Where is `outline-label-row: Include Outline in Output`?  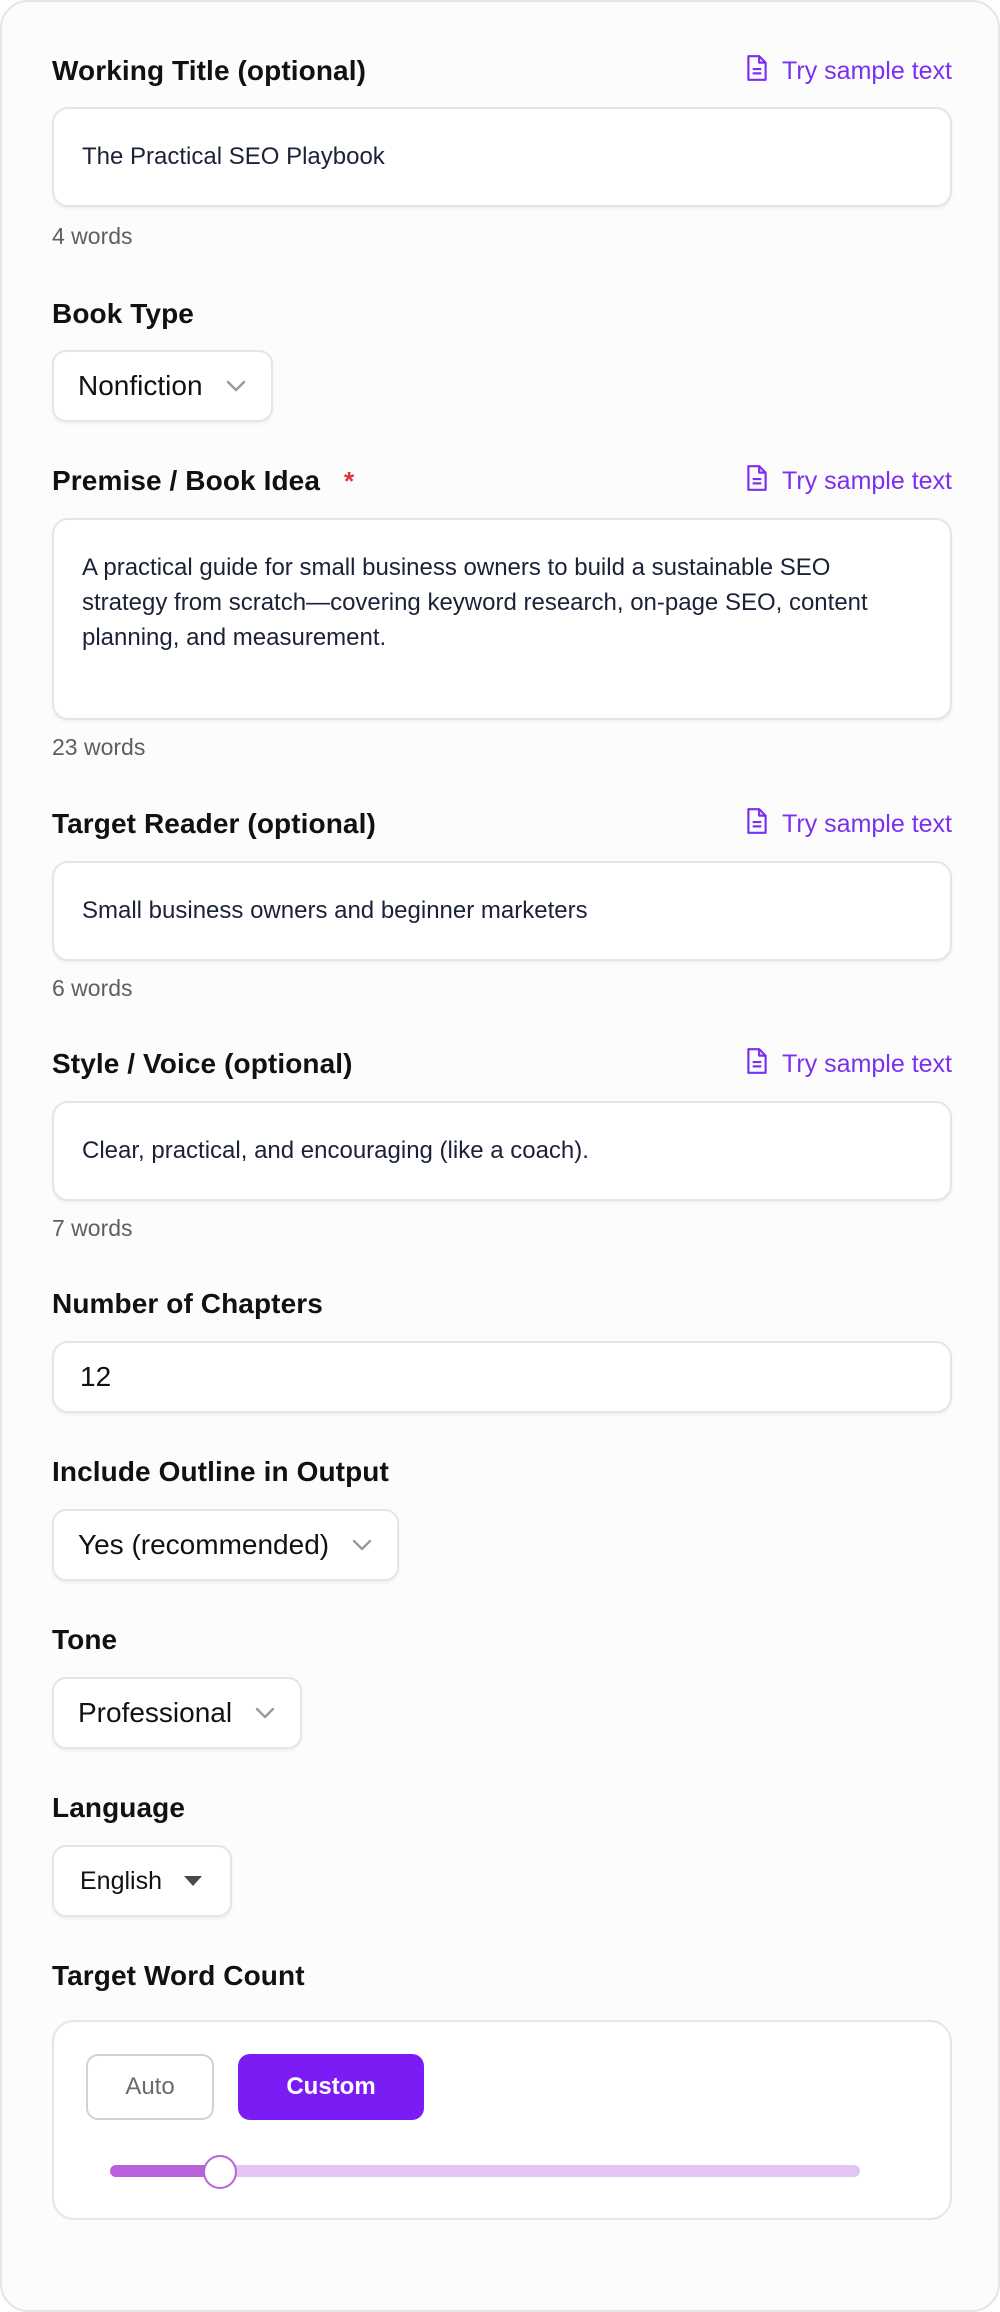 outline-label-row: Include Outline in Output is located at coordinates (502, 1472).